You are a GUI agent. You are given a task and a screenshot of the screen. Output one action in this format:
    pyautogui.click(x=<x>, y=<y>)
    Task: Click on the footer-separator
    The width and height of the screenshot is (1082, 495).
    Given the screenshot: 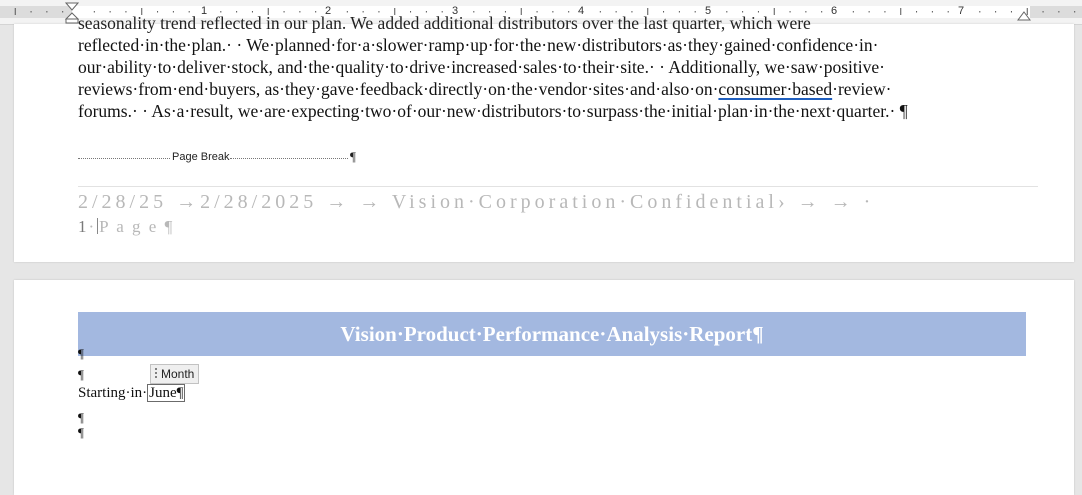 What is the action you would take?
    pyautogui.click(x=558, y=186)
    